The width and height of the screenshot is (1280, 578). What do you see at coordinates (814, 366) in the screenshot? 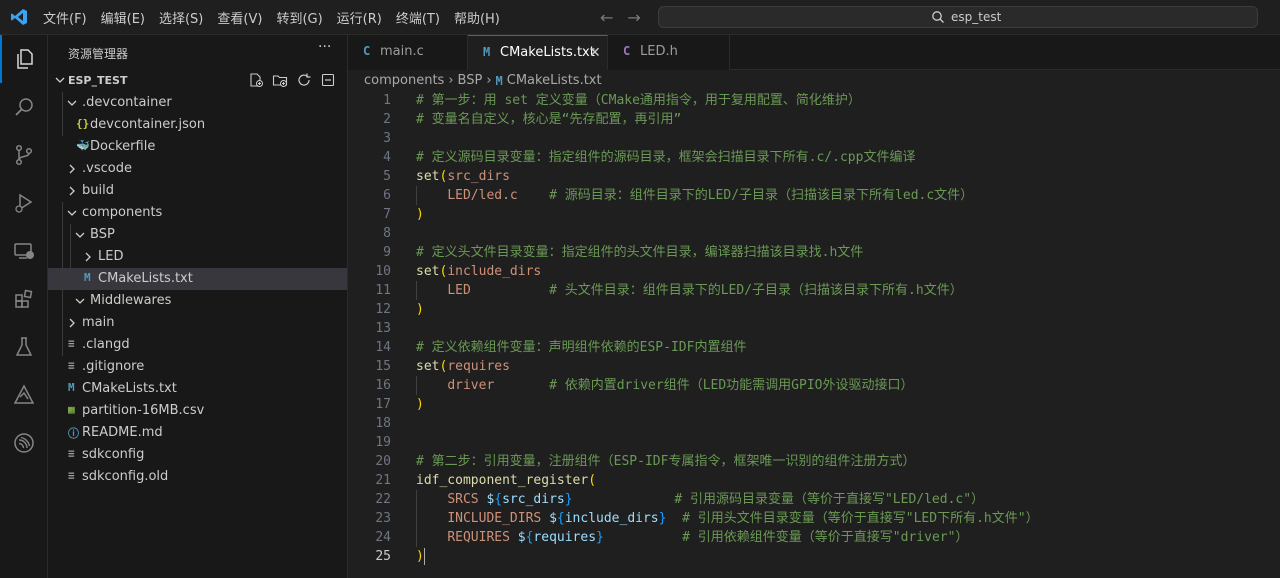
I see `code-line: 15 set(requires` at bounding box center [814, 366].